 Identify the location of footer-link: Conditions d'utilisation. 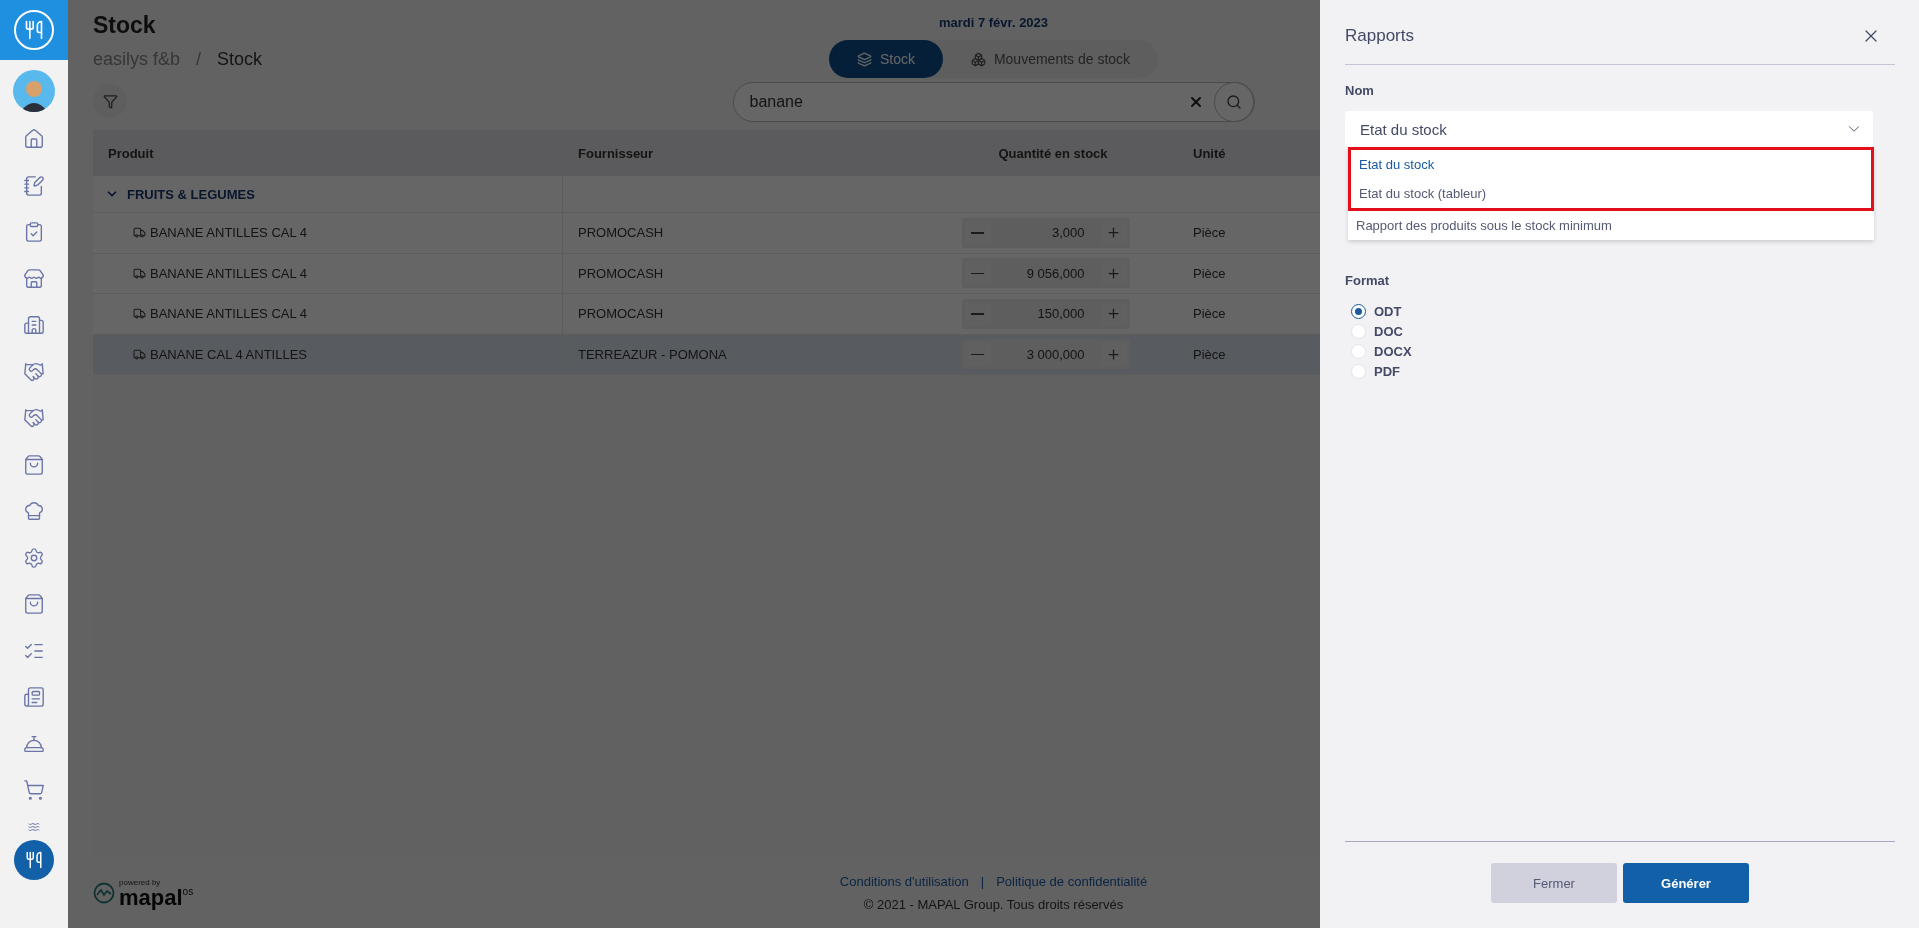
(904, 881).